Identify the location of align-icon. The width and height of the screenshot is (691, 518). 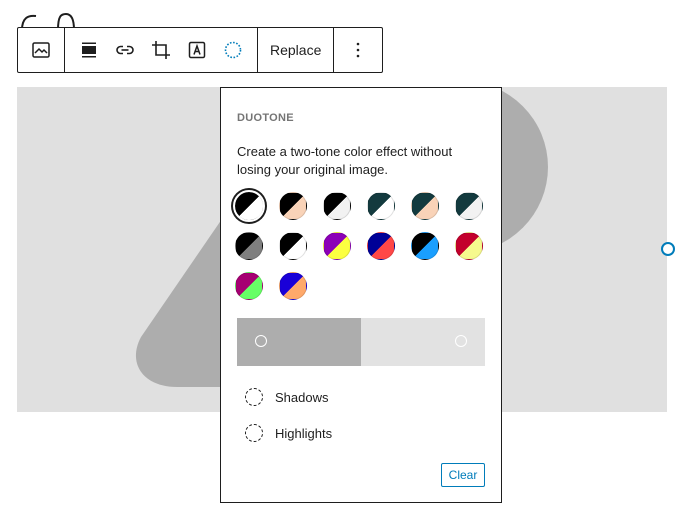
(89, 50).